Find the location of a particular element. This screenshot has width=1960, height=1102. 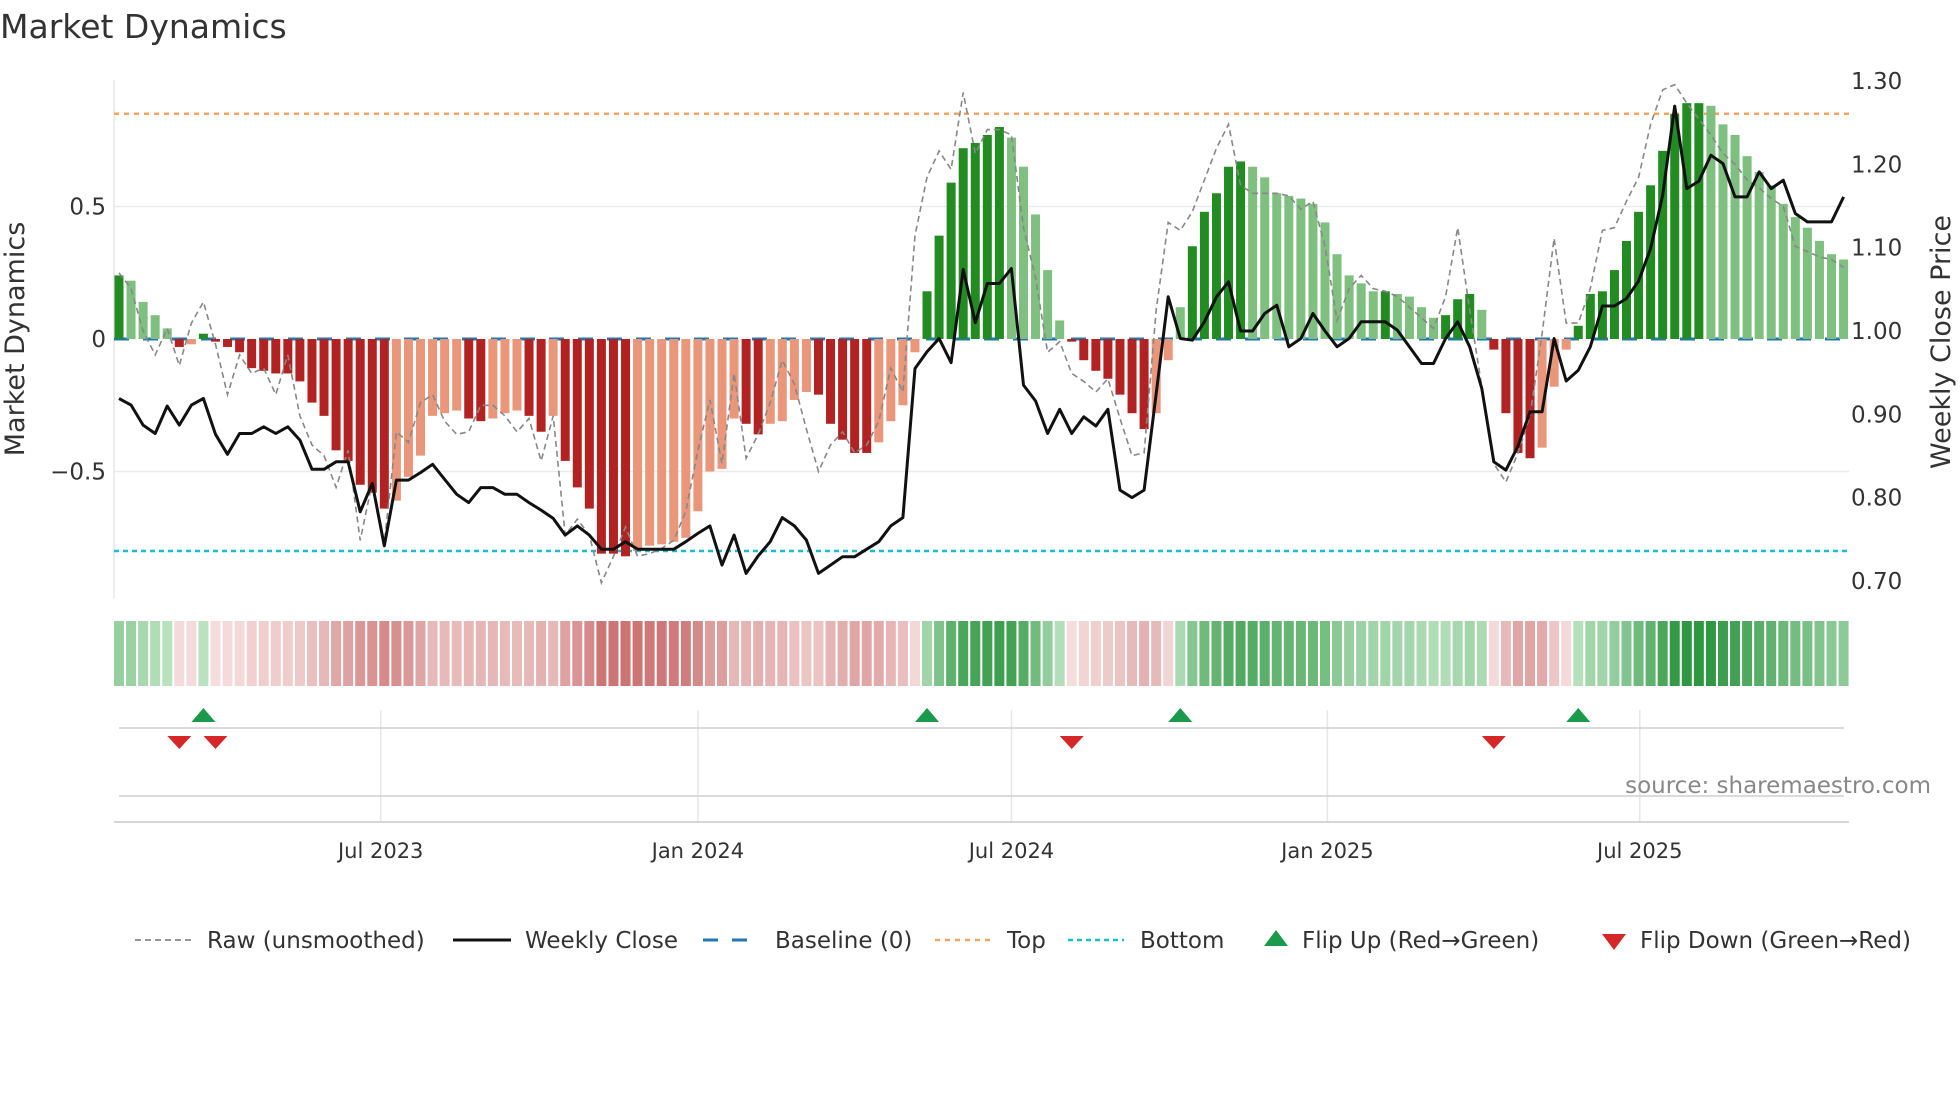

chart-title: Market Dynamics is located at coordinates (143, 26).